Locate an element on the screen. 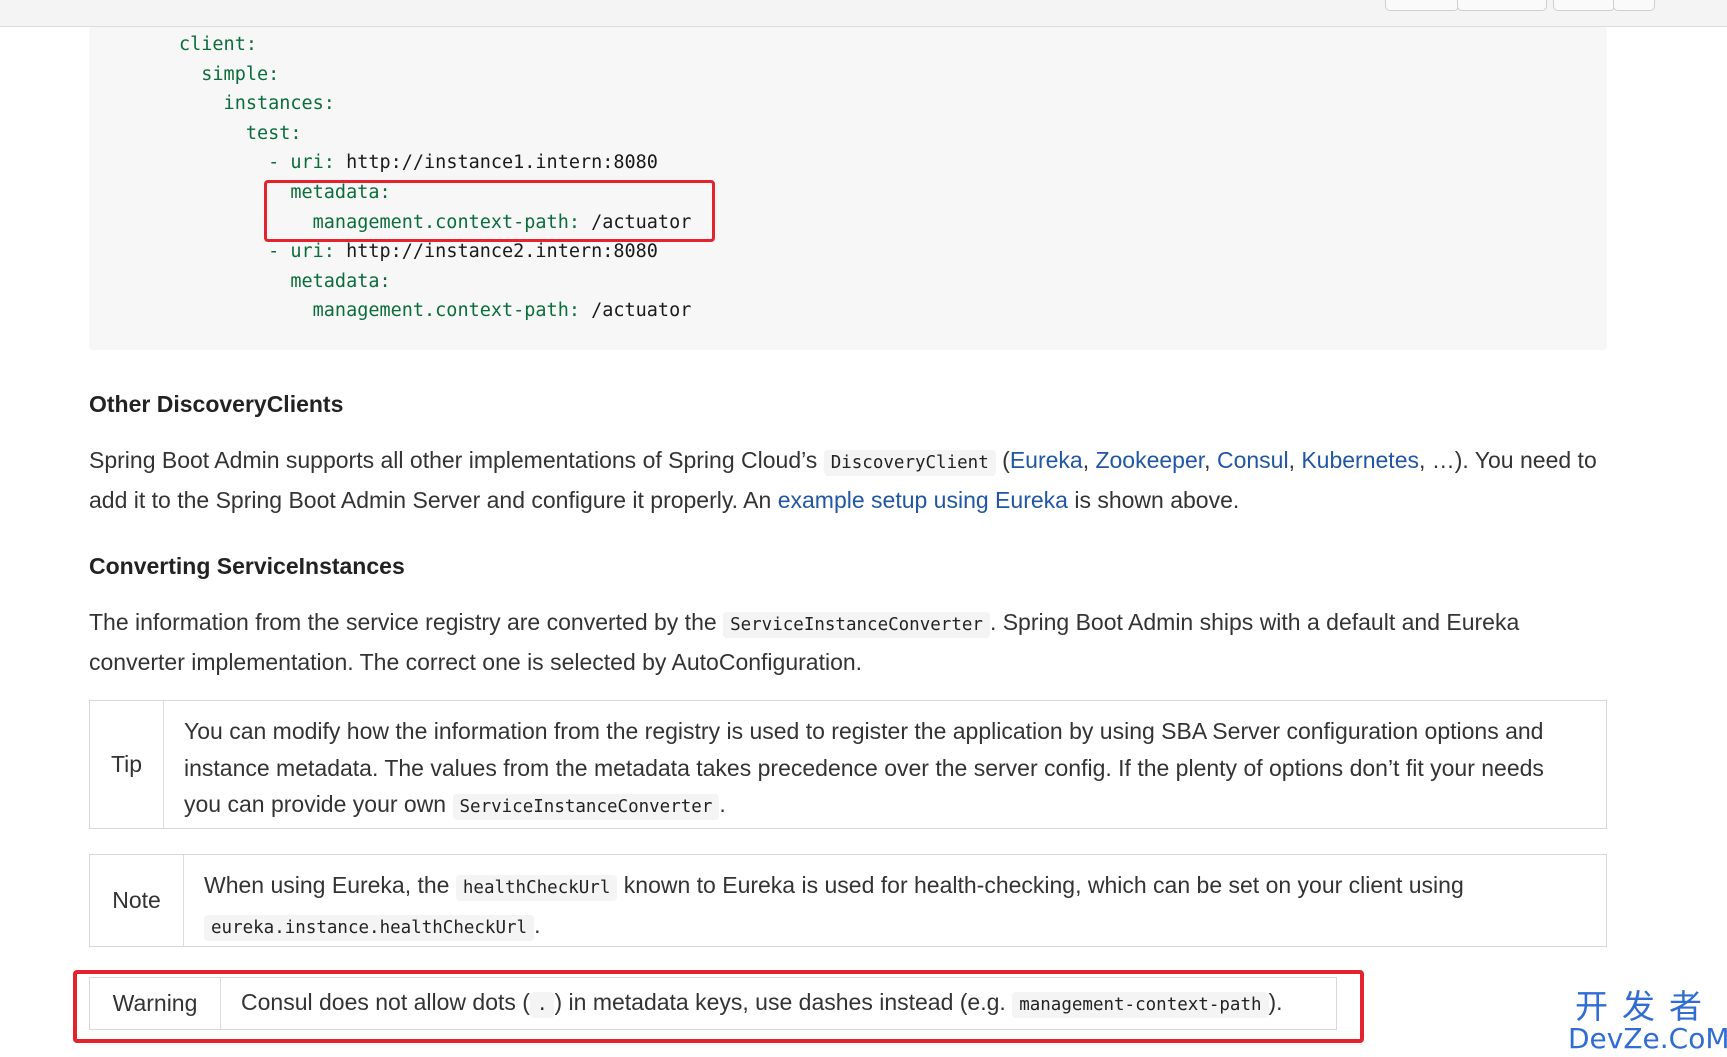 This screenshot has height=1057, width=1727. code-line: management.context-path: /actuator is located at coordinates (435, 311).